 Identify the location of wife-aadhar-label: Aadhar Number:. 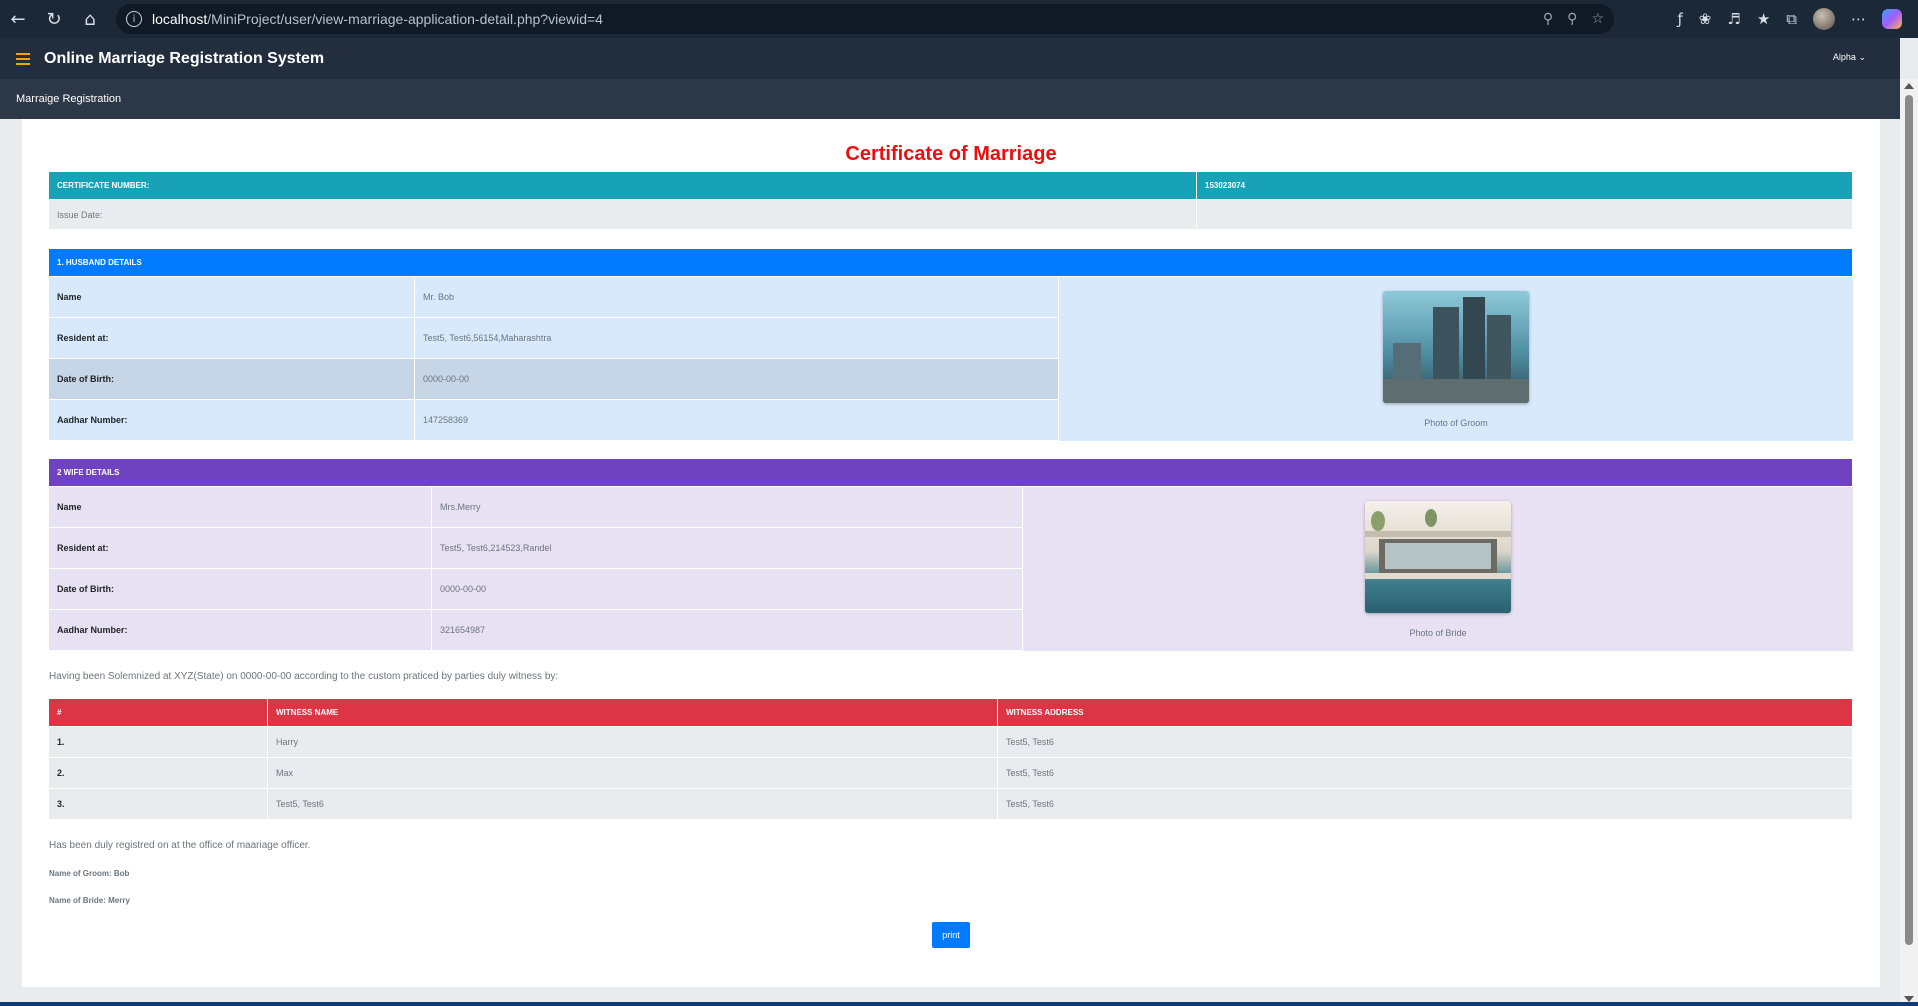
(240, 630).